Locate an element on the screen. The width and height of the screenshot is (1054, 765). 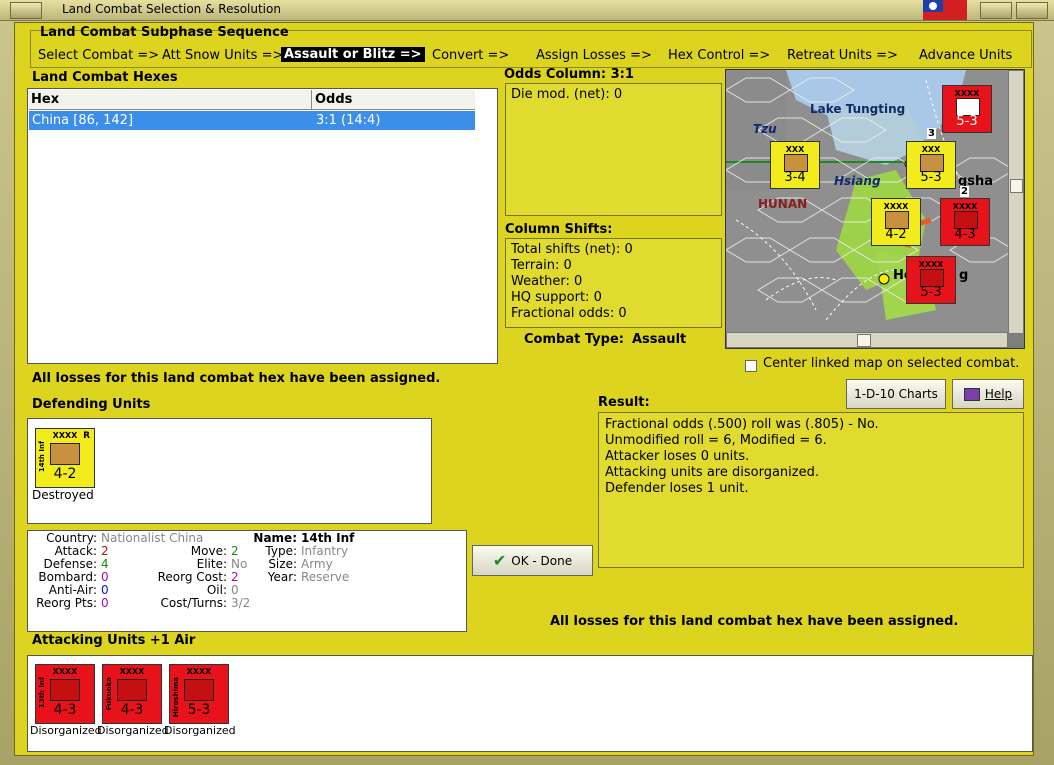
step-retreat: Retreat Units => is located at coordinates (842, 55).